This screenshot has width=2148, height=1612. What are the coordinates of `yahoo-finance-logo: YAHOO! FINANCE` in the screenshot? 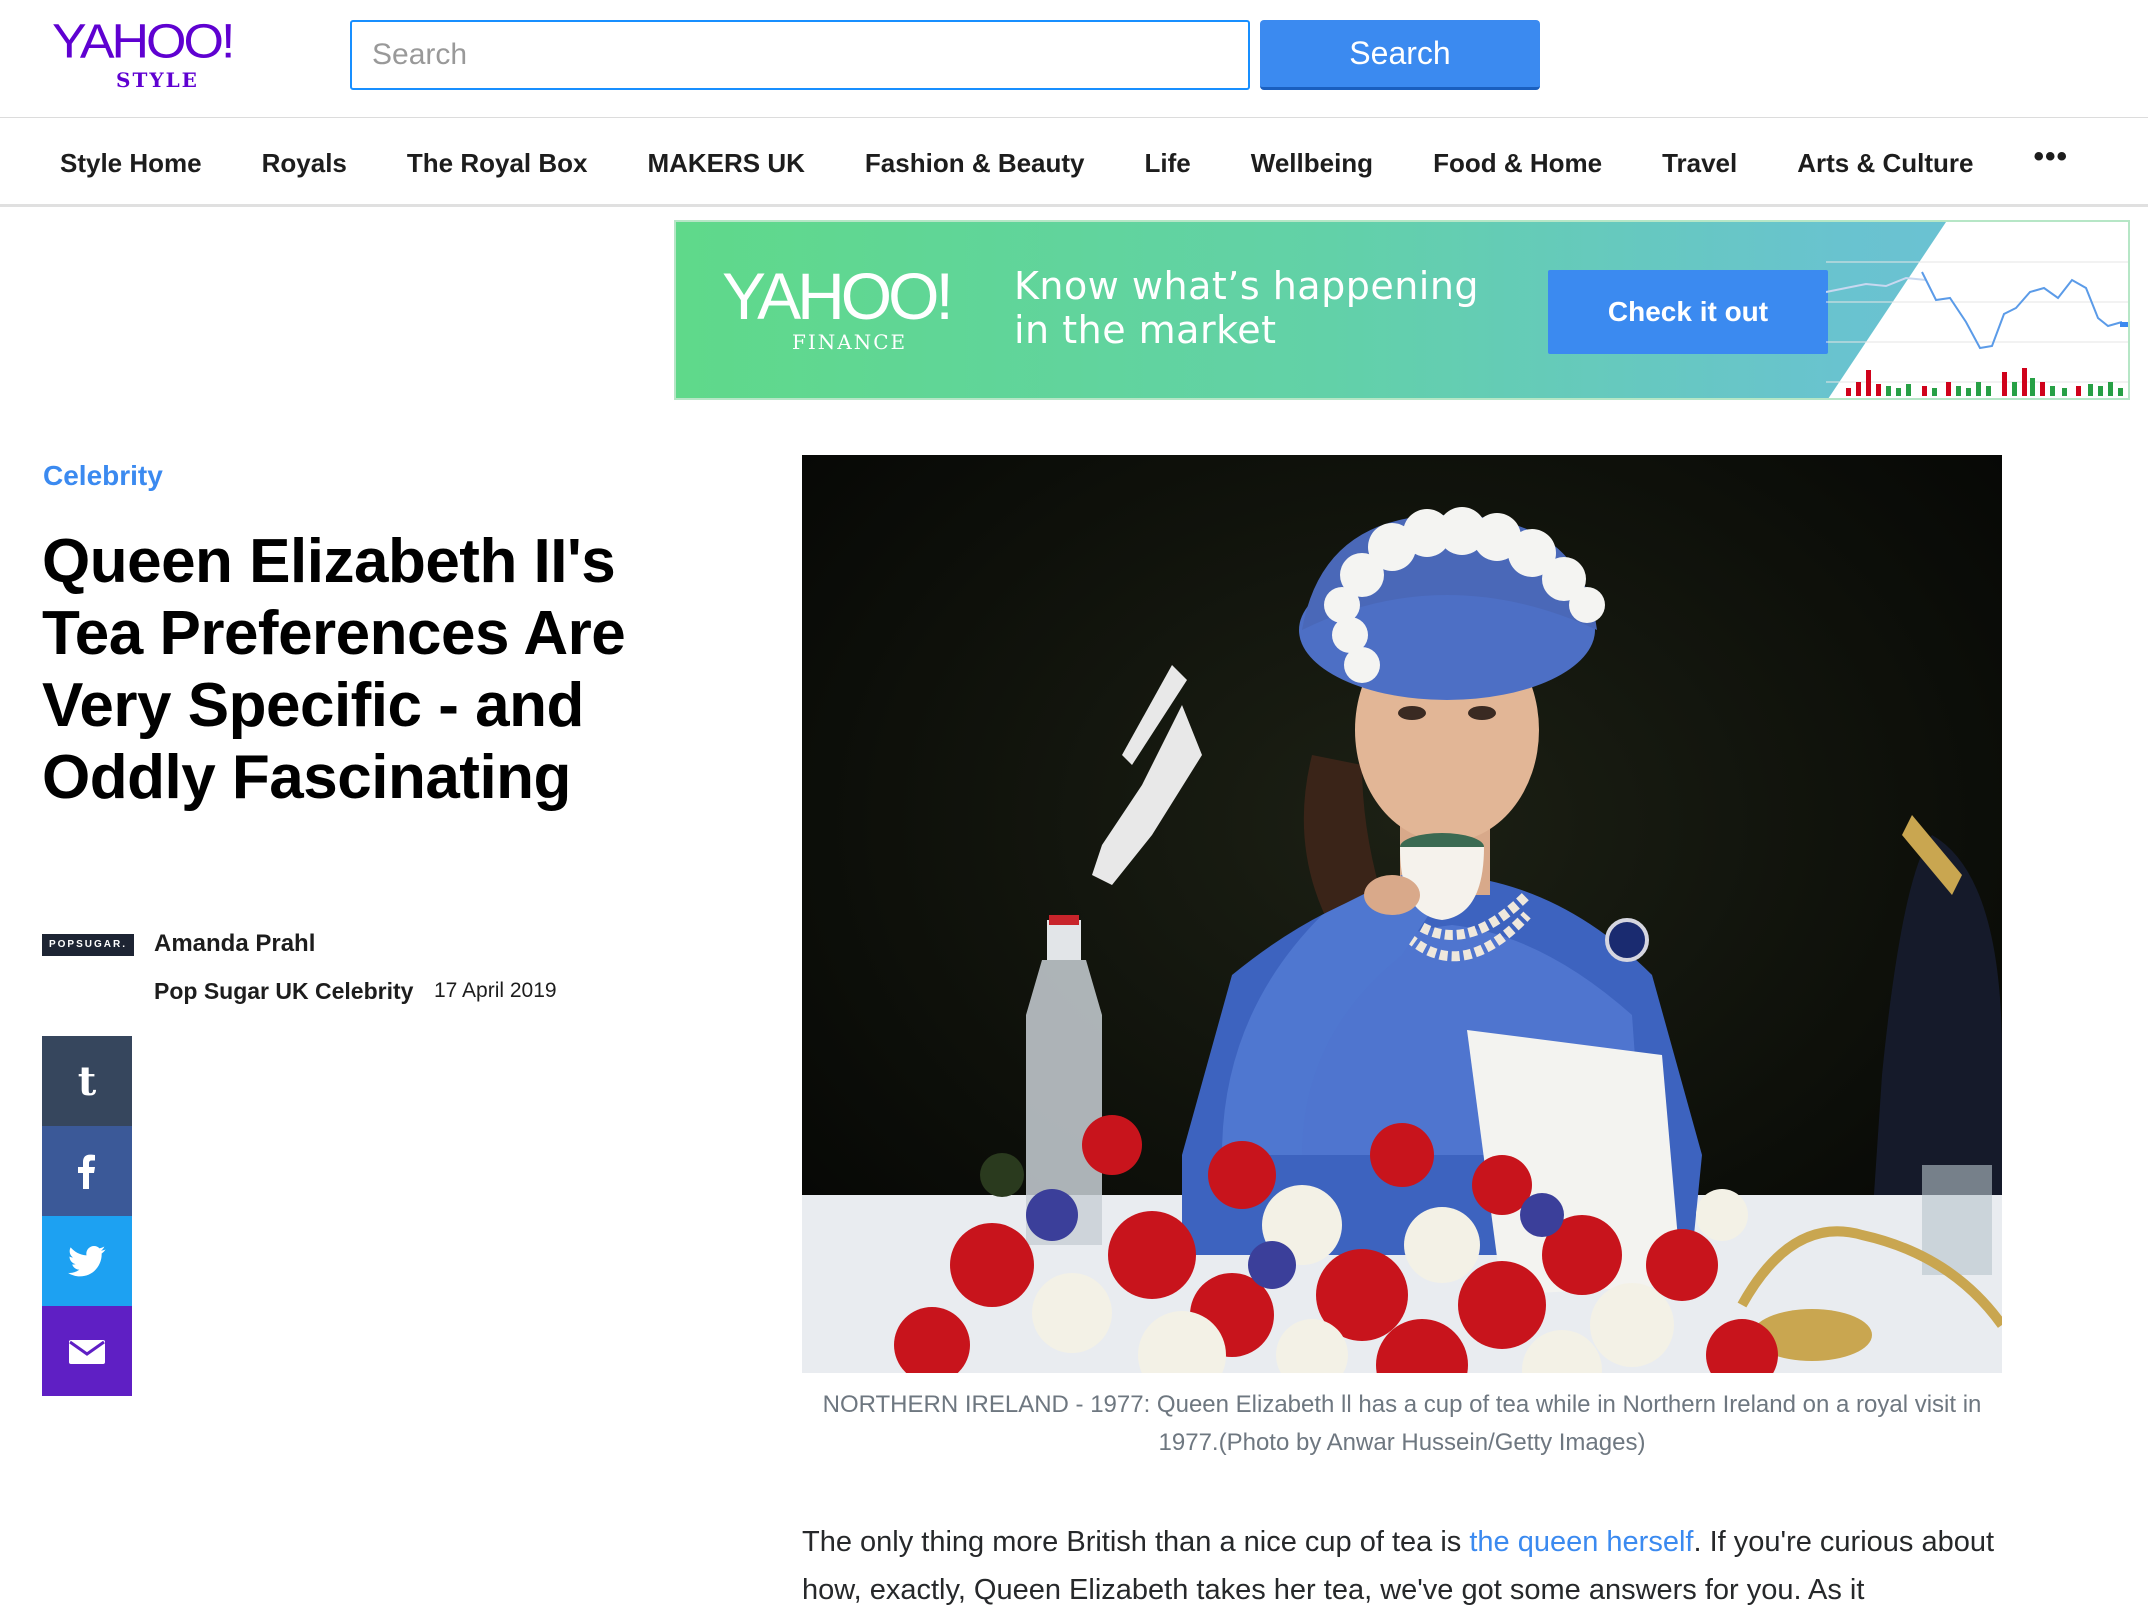 It's located at (838, 306).